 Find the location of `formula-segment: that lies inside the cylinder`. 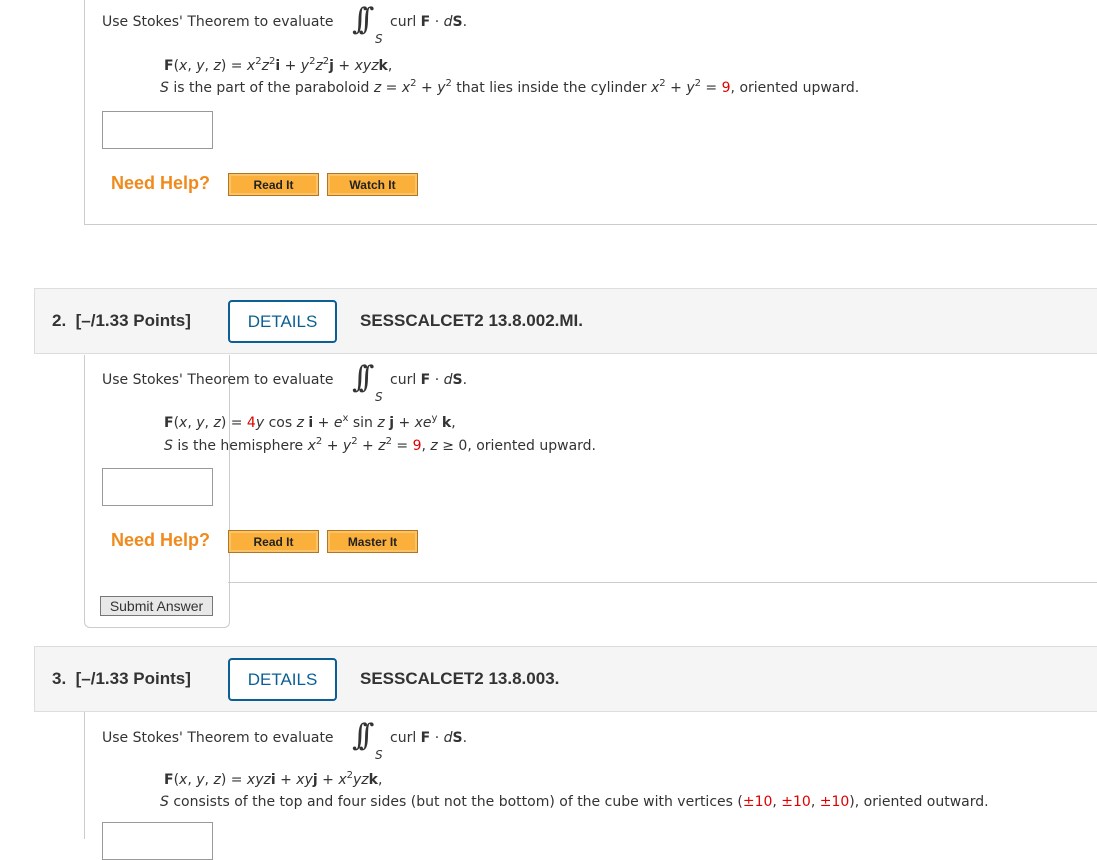

formula-segment: that lies inside the cylinder is located at coordinates (551, 88).